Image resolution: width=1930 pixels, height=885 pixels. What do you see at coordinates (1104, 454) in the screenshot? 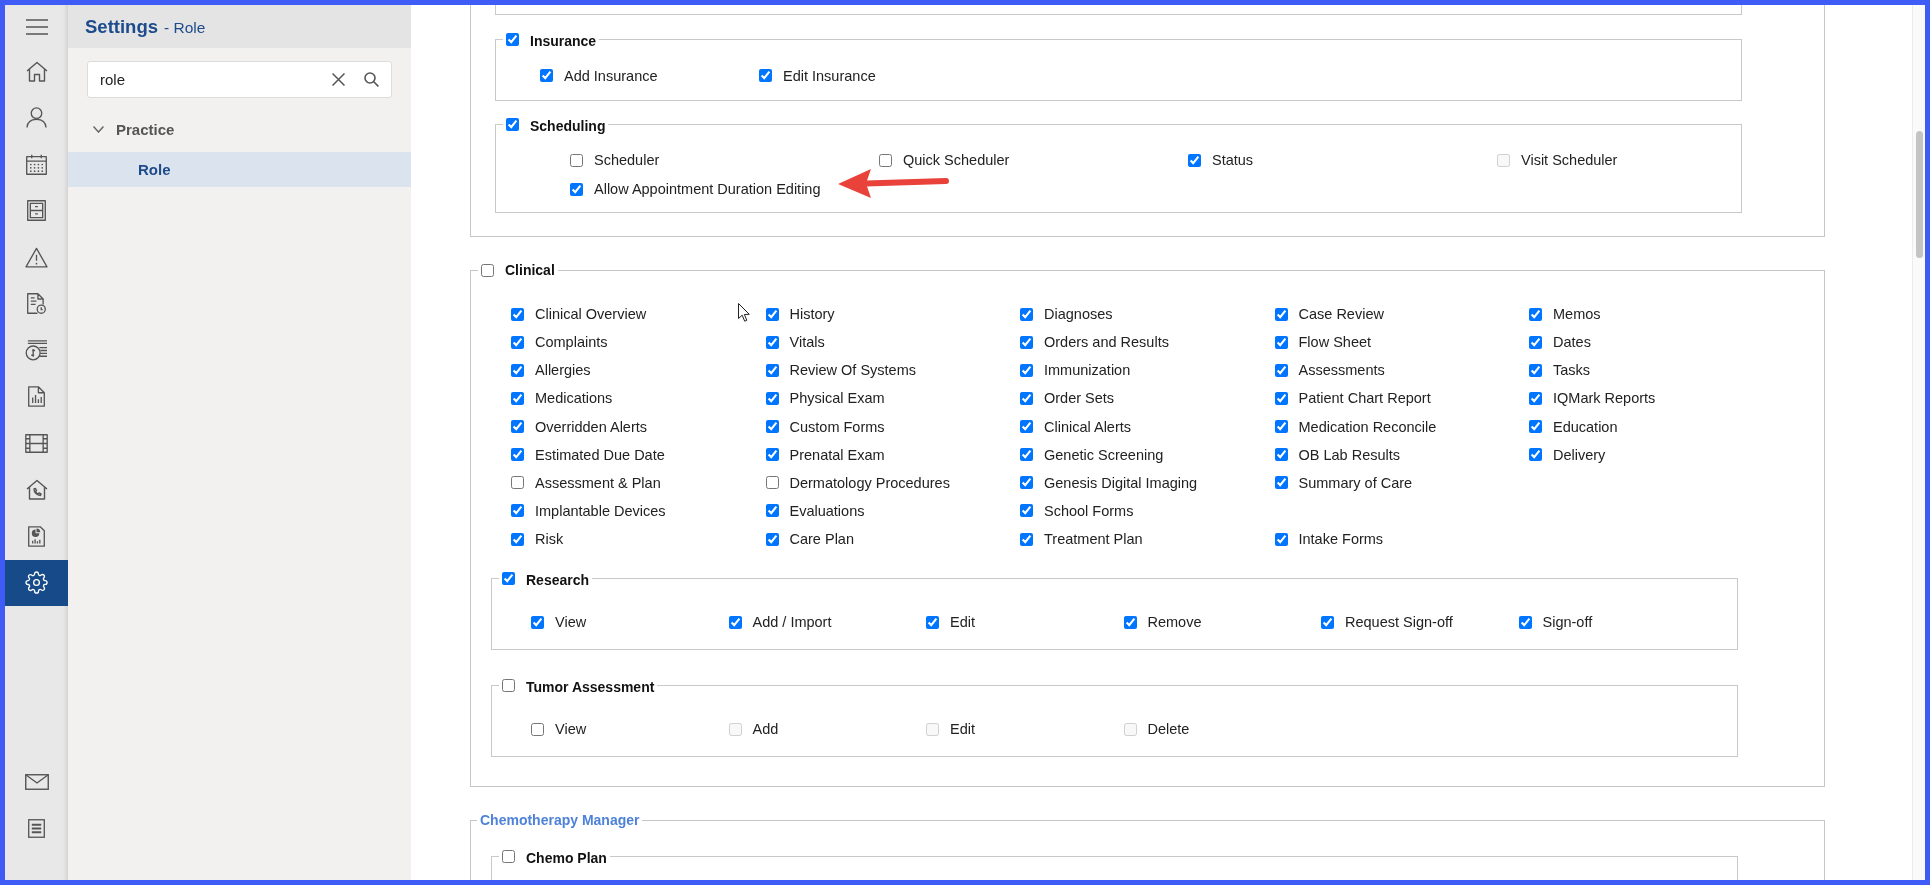
I see `checkbox-label: Genetic Screening` at bounding box center [1104, 454].